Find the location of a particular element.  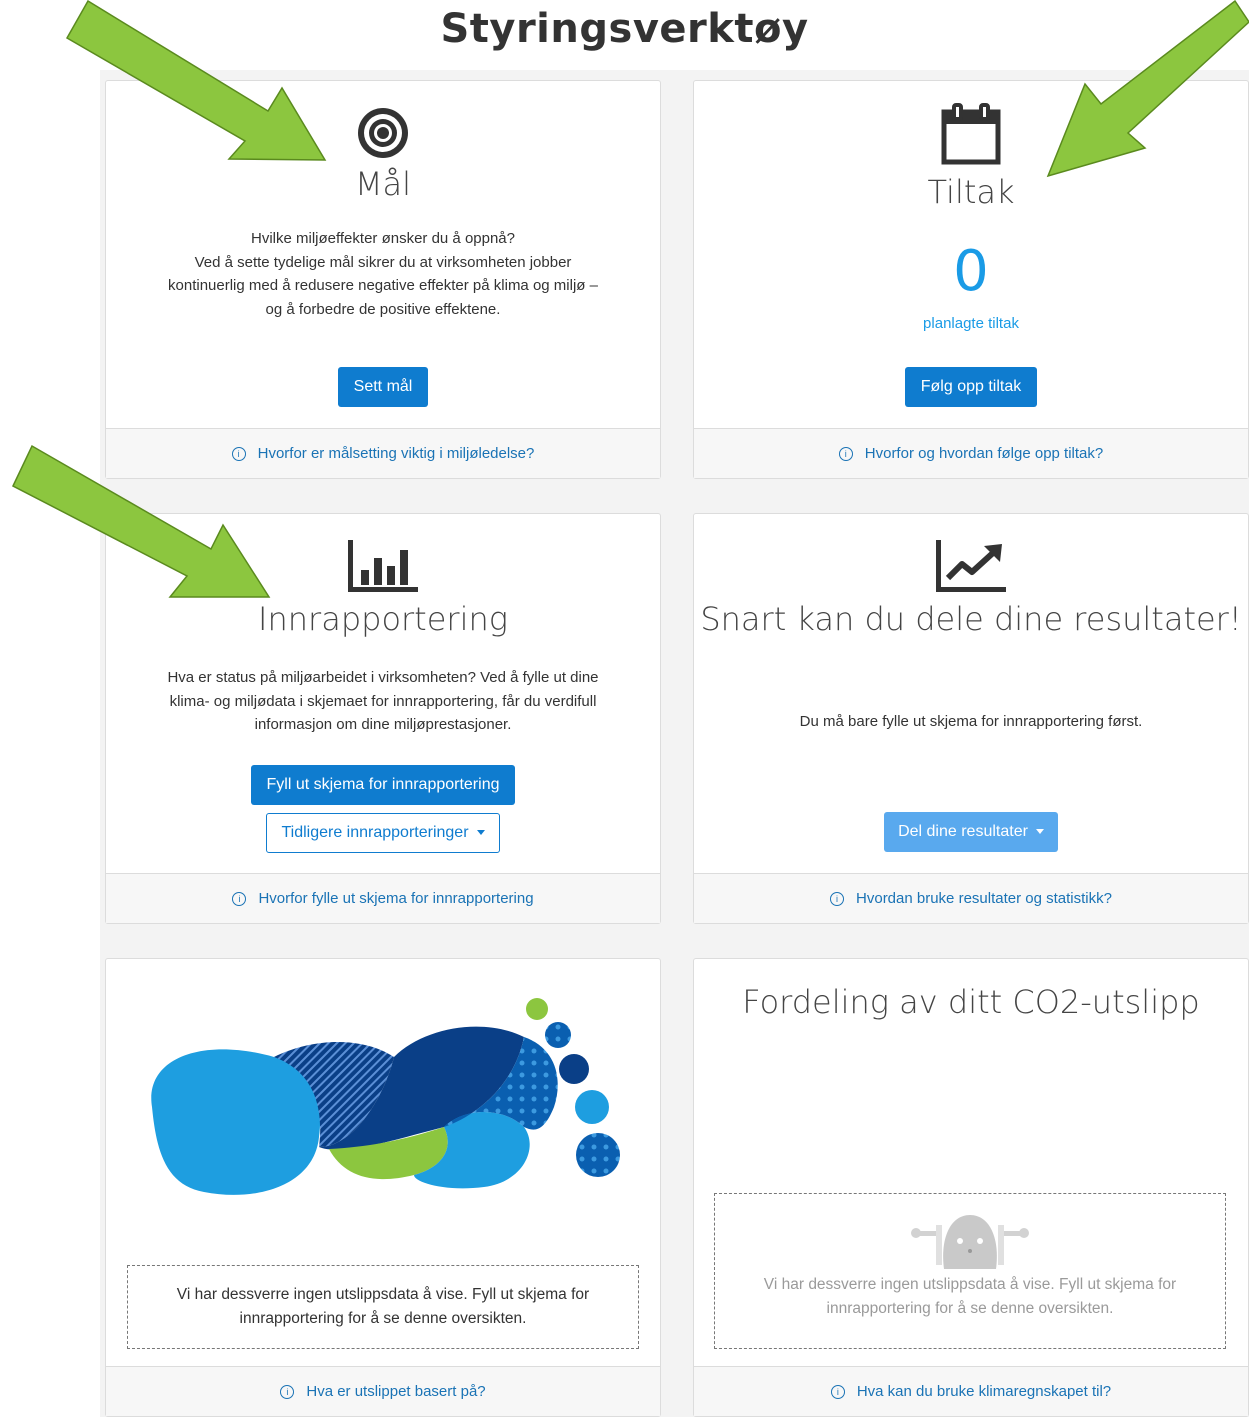

reporting-title: Innrapportering is located at coordinates (383, 619).